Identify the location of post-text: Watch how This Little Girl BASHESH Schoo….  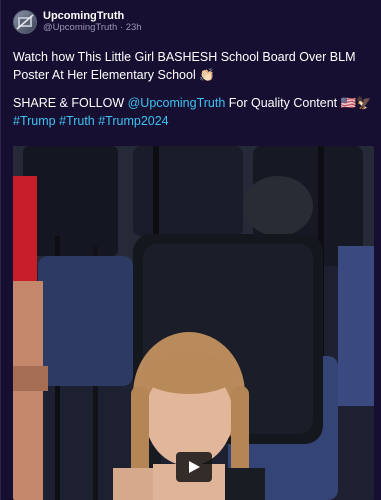
(184, 66).